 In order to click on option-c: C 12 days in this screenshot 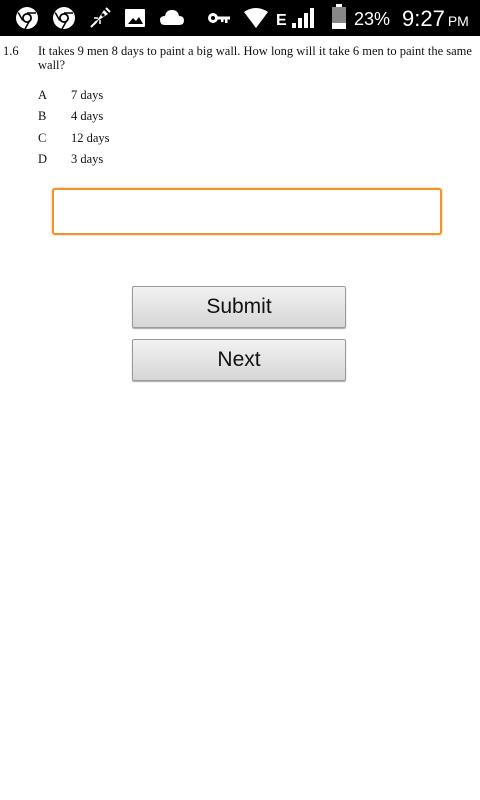, I will do `click(74, 138)`.